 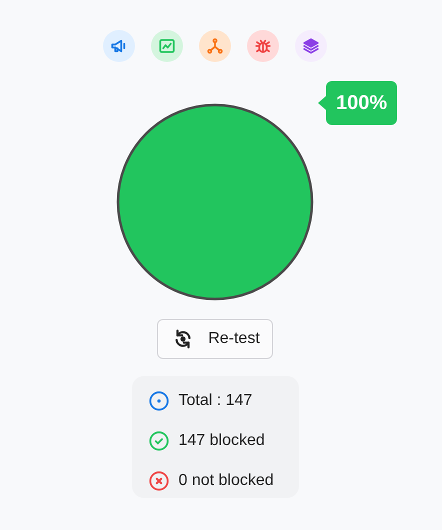 What do you see at coordinates (215, 46) in the screenshot?
I see `network-icon` at bounding box center [215, 46].